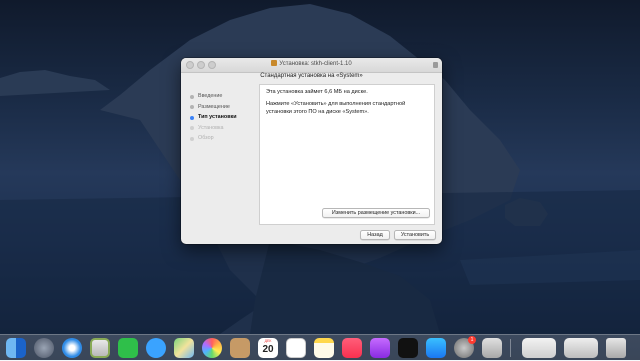 The width and height of the screenshot is (640, 361). What do you see at coordinates (311, 76) in the screenshot?
I see `page-subtitle: Стандартная установка на «System»` at bounding box center [311, 76].